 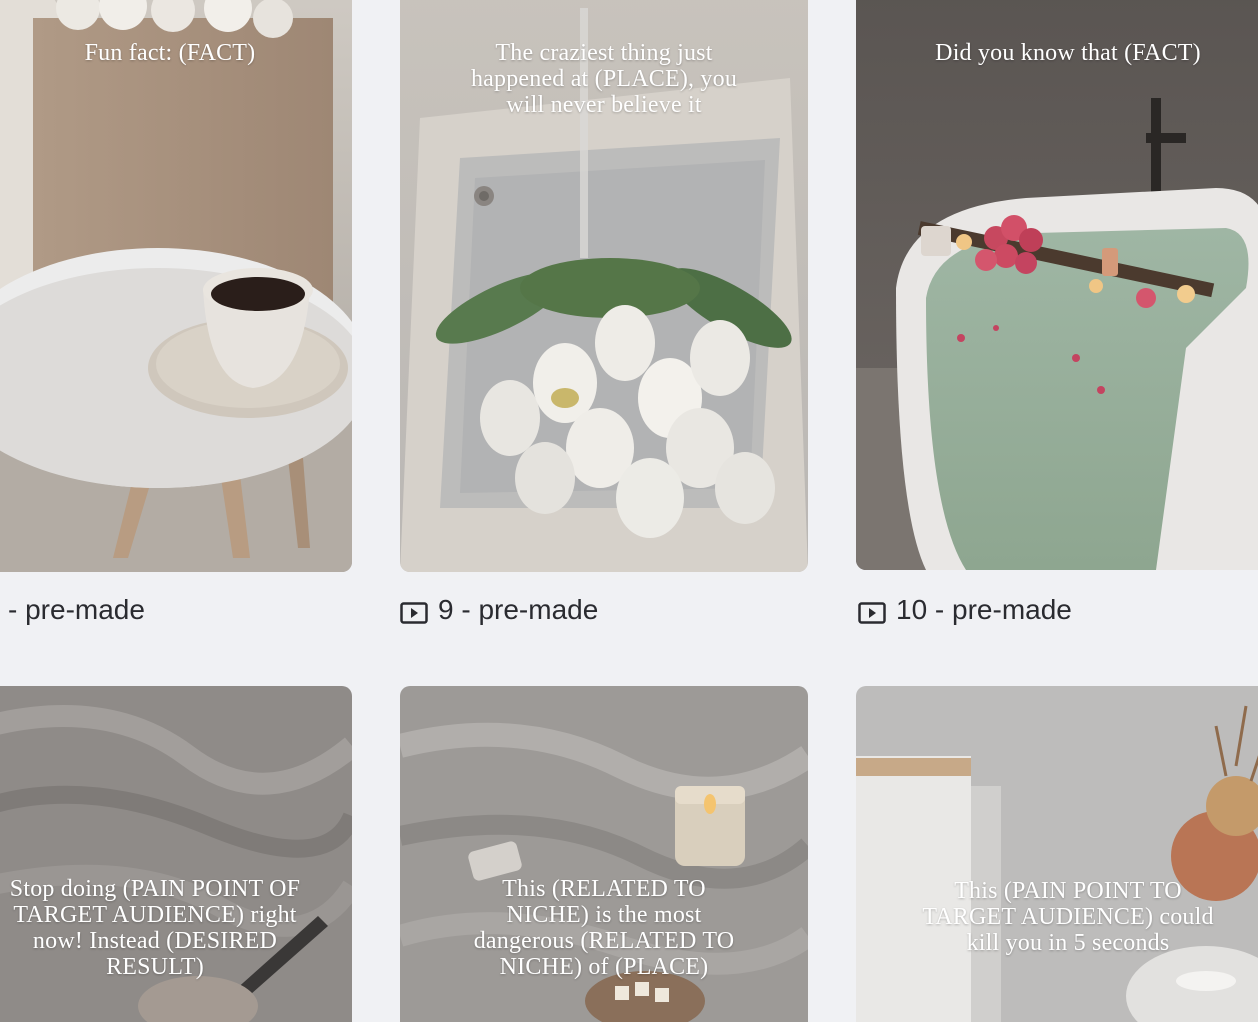 I want to click on template-overlay-text: Did you know that (FACT), so click(x=1068, y=53).